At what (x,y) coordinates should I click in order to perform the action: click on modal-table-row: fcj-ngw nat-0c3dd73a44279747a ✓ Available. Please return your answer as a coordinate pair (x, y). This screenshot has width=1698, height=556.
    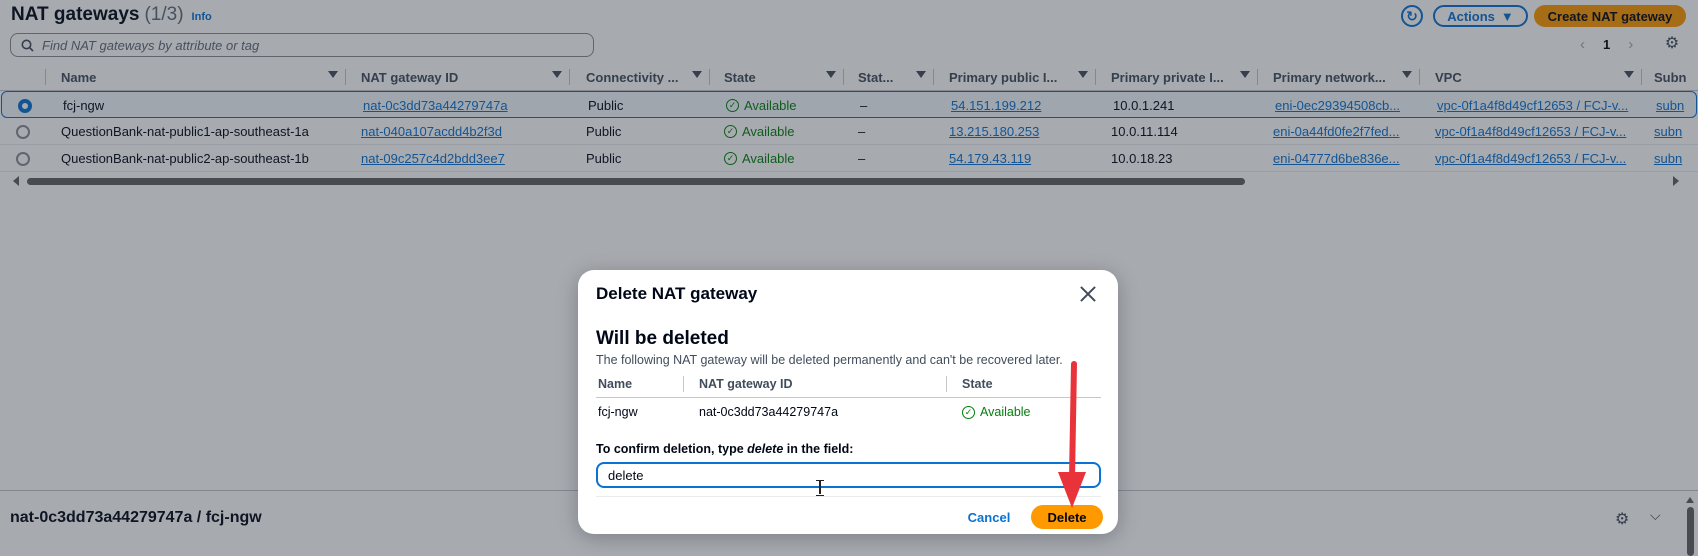
    Looking at the image, I should click on (848, 412).